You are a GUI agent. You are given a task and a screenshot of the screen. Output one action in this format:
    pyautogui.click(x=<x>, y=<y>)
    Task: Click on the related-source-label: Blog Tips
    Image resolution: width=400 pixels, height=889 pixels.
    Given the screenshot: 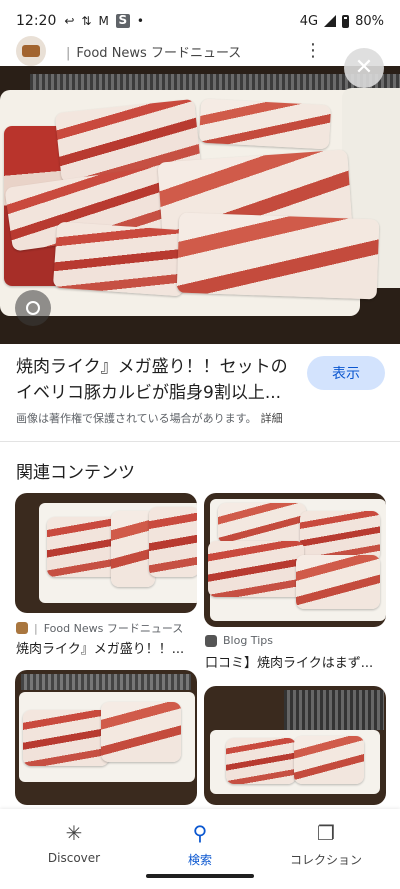 What is the action you would take?
    pyautogui.click(x=248, y=640)
    